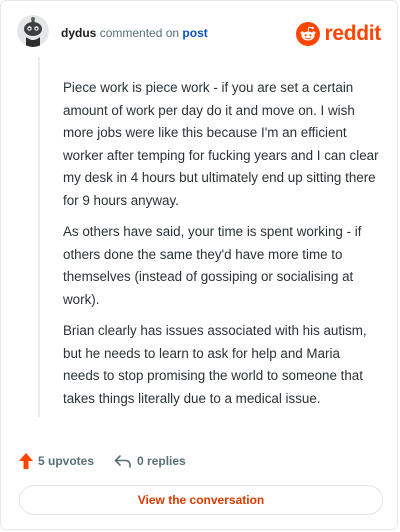 This screenshot has width=400, height=532. I want to click on reply-count: 0 replies, so click(161, 461).